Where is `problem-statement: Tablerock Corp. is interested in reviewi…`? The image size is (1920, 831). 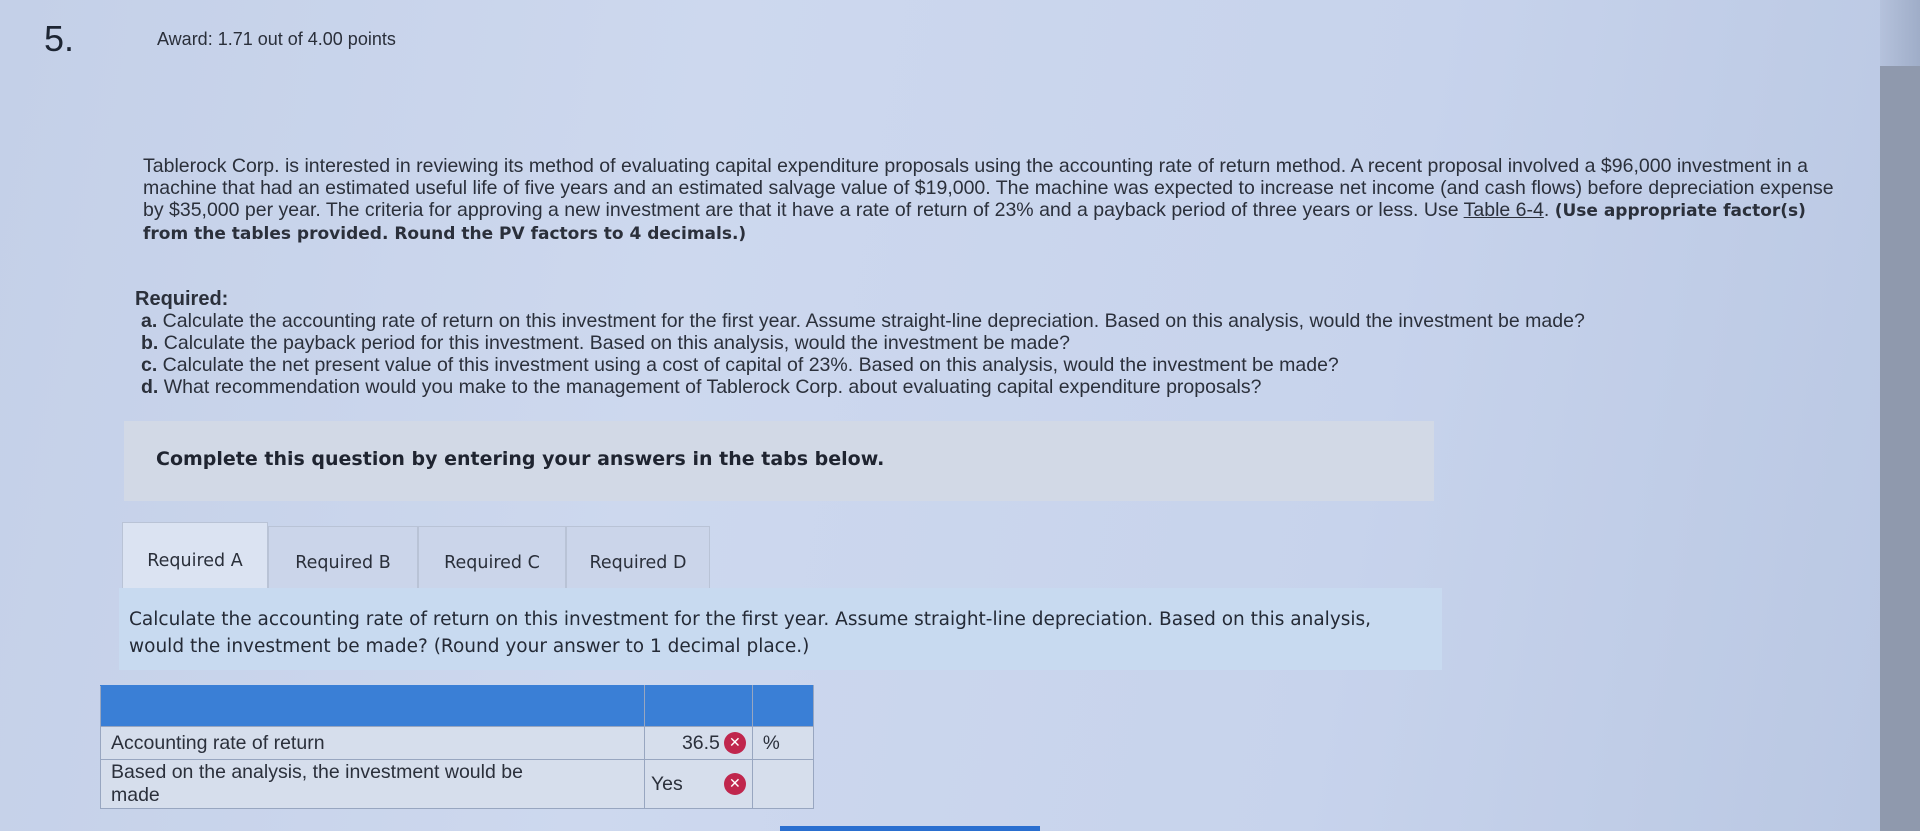 problem-statement: Tablerock Corp. is interested in reviewi… is located at coordinates (993, 200).